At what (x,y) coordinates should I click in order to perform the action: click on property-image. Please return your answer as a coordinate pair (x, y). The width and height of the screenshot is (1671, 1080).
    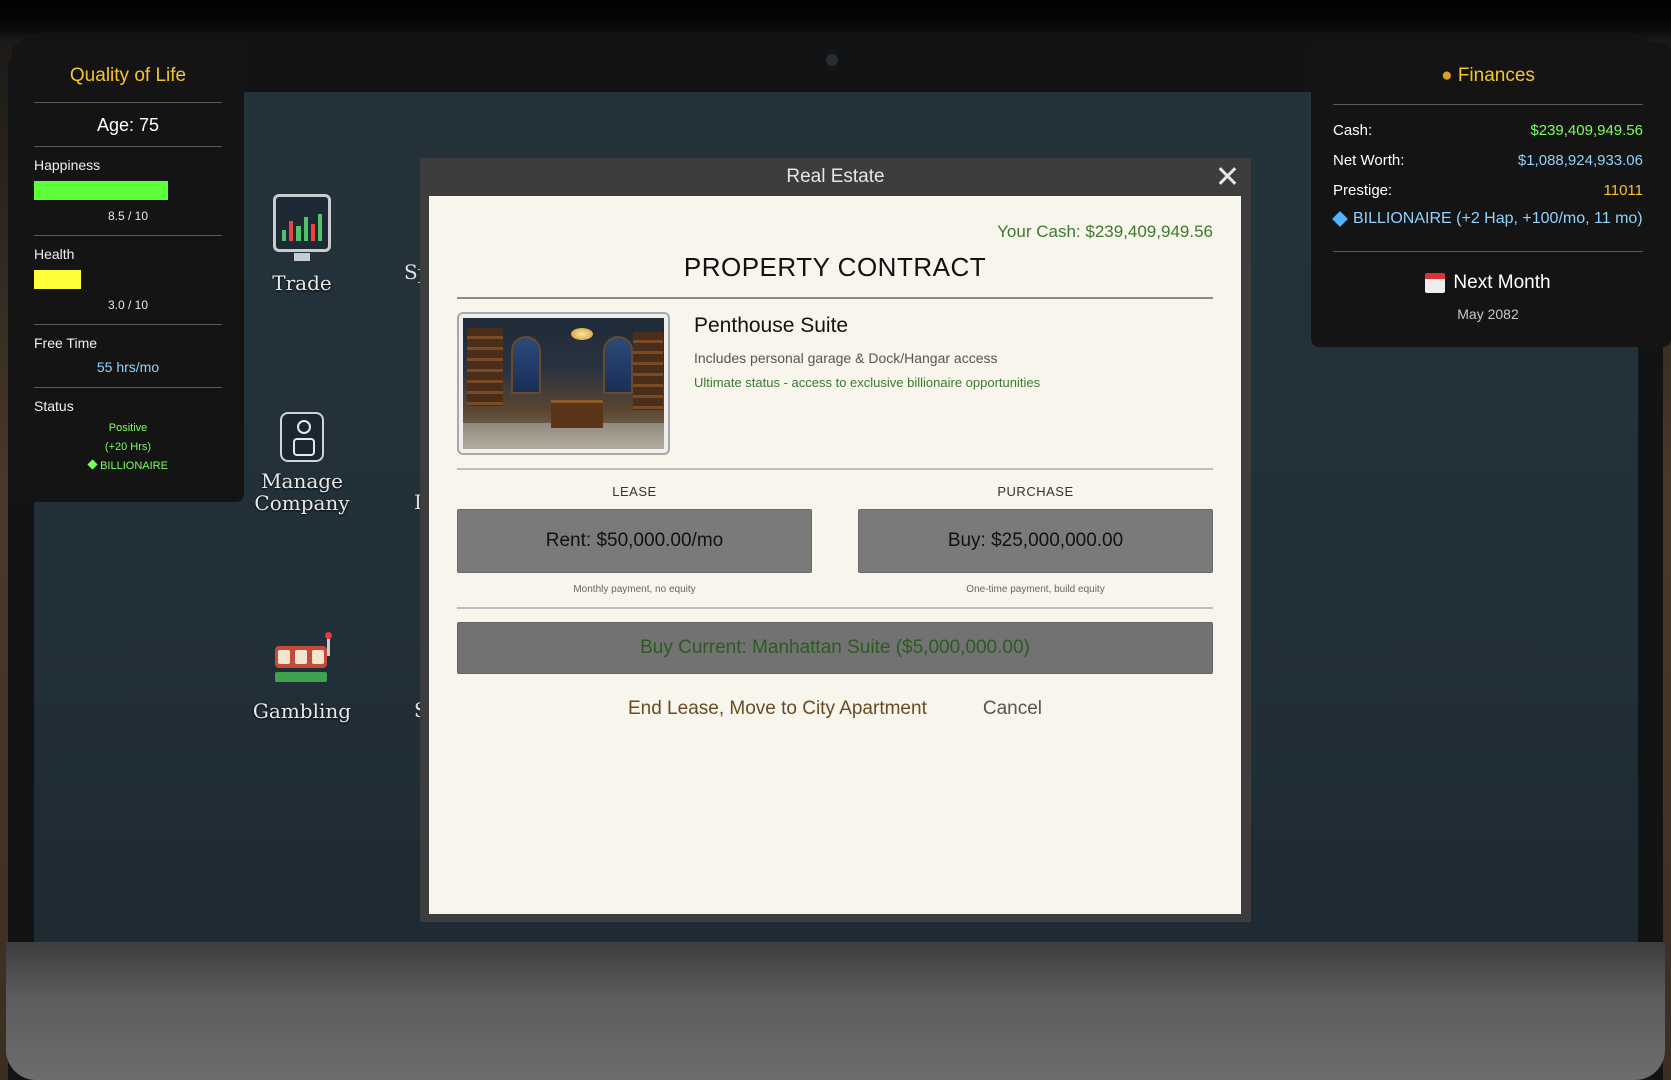
    Looking at the image, I should click on (563, 383).